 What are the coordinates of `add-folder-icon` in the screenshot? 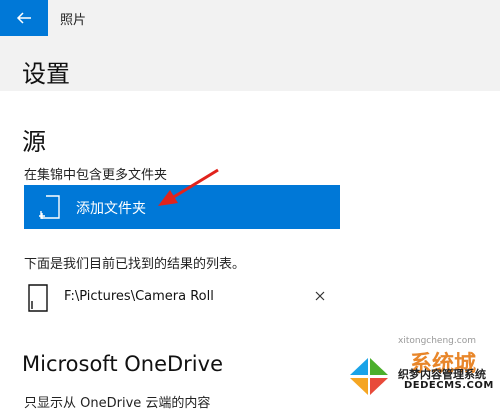 It's located at (49, 207).